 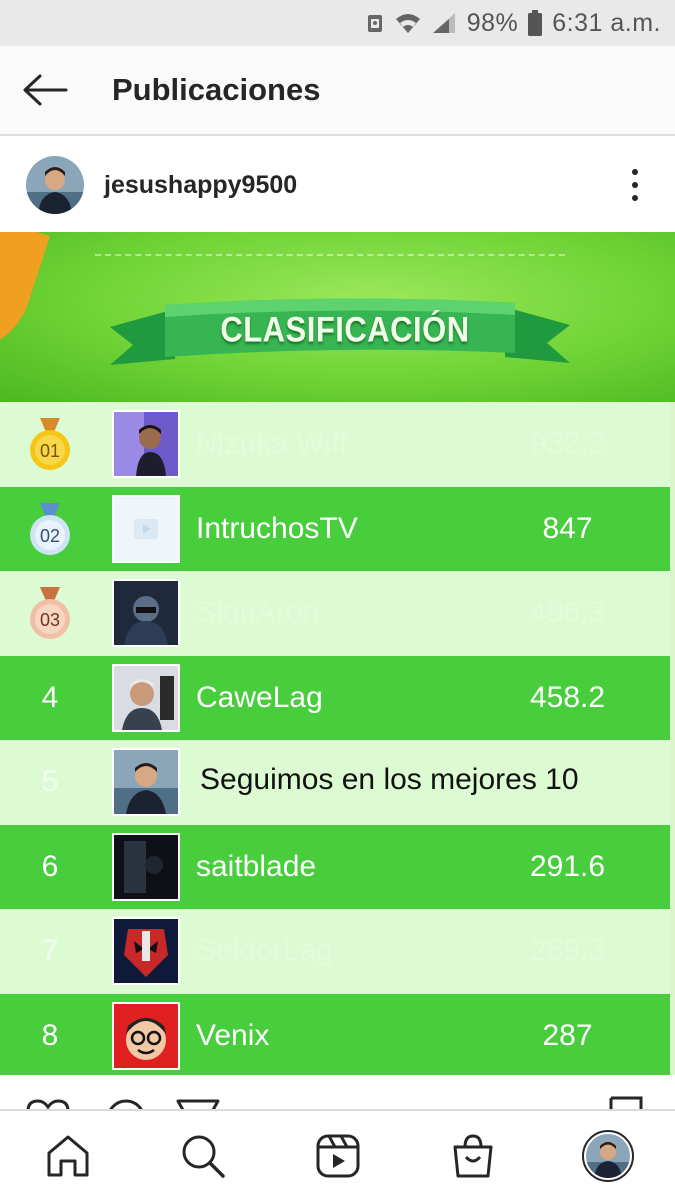 I want to click on leaderboard-row: 6 saitblade 291.6, so click(x=335, y=866).